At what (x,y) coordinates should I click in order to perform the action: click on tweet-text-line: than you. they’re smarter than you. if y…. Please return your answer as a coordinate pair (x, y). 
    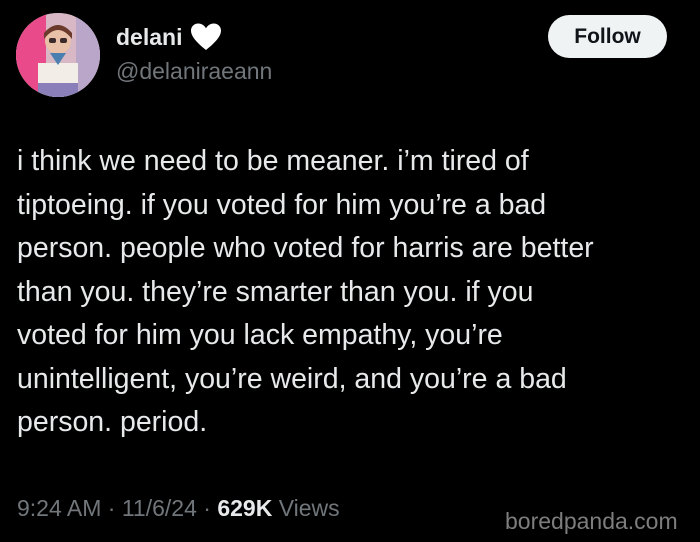
    Looking at the image, I should click on (275, 291).